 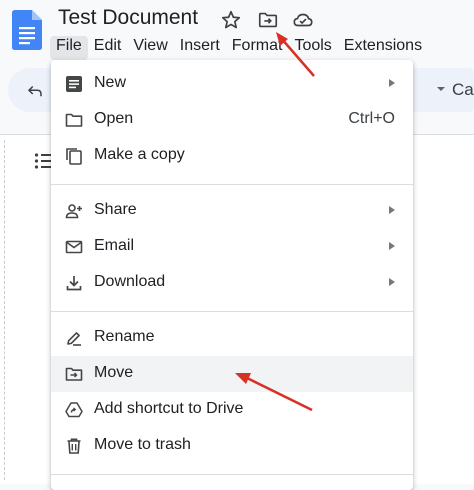 What do you see at coordinates (114, 118) in the screenshot?
I see `menu-item-label: Open` at bounding box center [114, 118].